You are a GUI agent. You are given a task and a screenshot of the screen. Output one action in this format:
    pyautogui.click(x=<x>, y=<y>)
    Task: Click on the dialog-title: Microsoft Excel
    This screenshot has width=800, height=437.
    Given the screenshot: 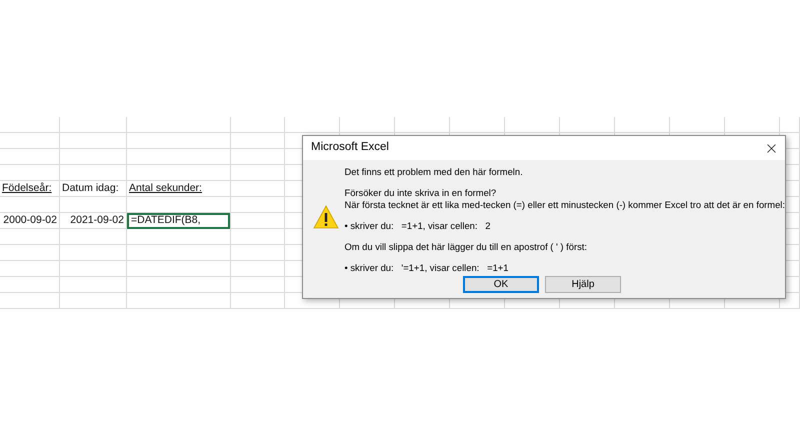 What is the action you would take?
    pyautogui.click(x=350, y=148)
    